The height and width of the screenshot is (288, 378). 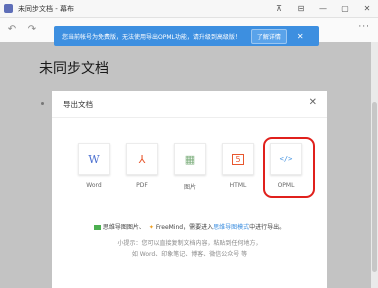 What do you see at coordinates (97, 227) in the screenshot?
I see `mindmap-icon` at bounding box center [97, 227].